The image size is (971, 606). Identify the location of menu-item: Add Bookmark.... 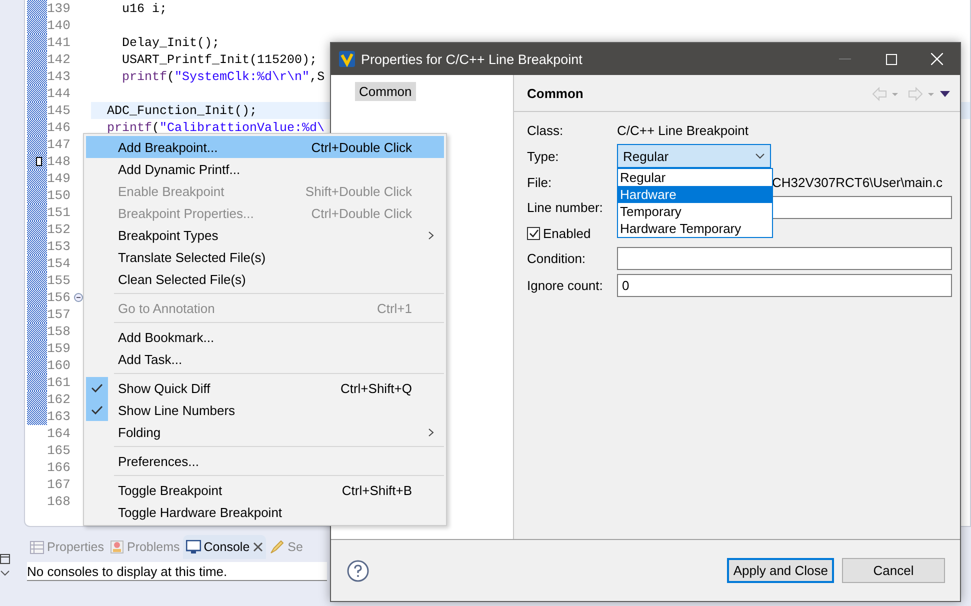
(265, 337).